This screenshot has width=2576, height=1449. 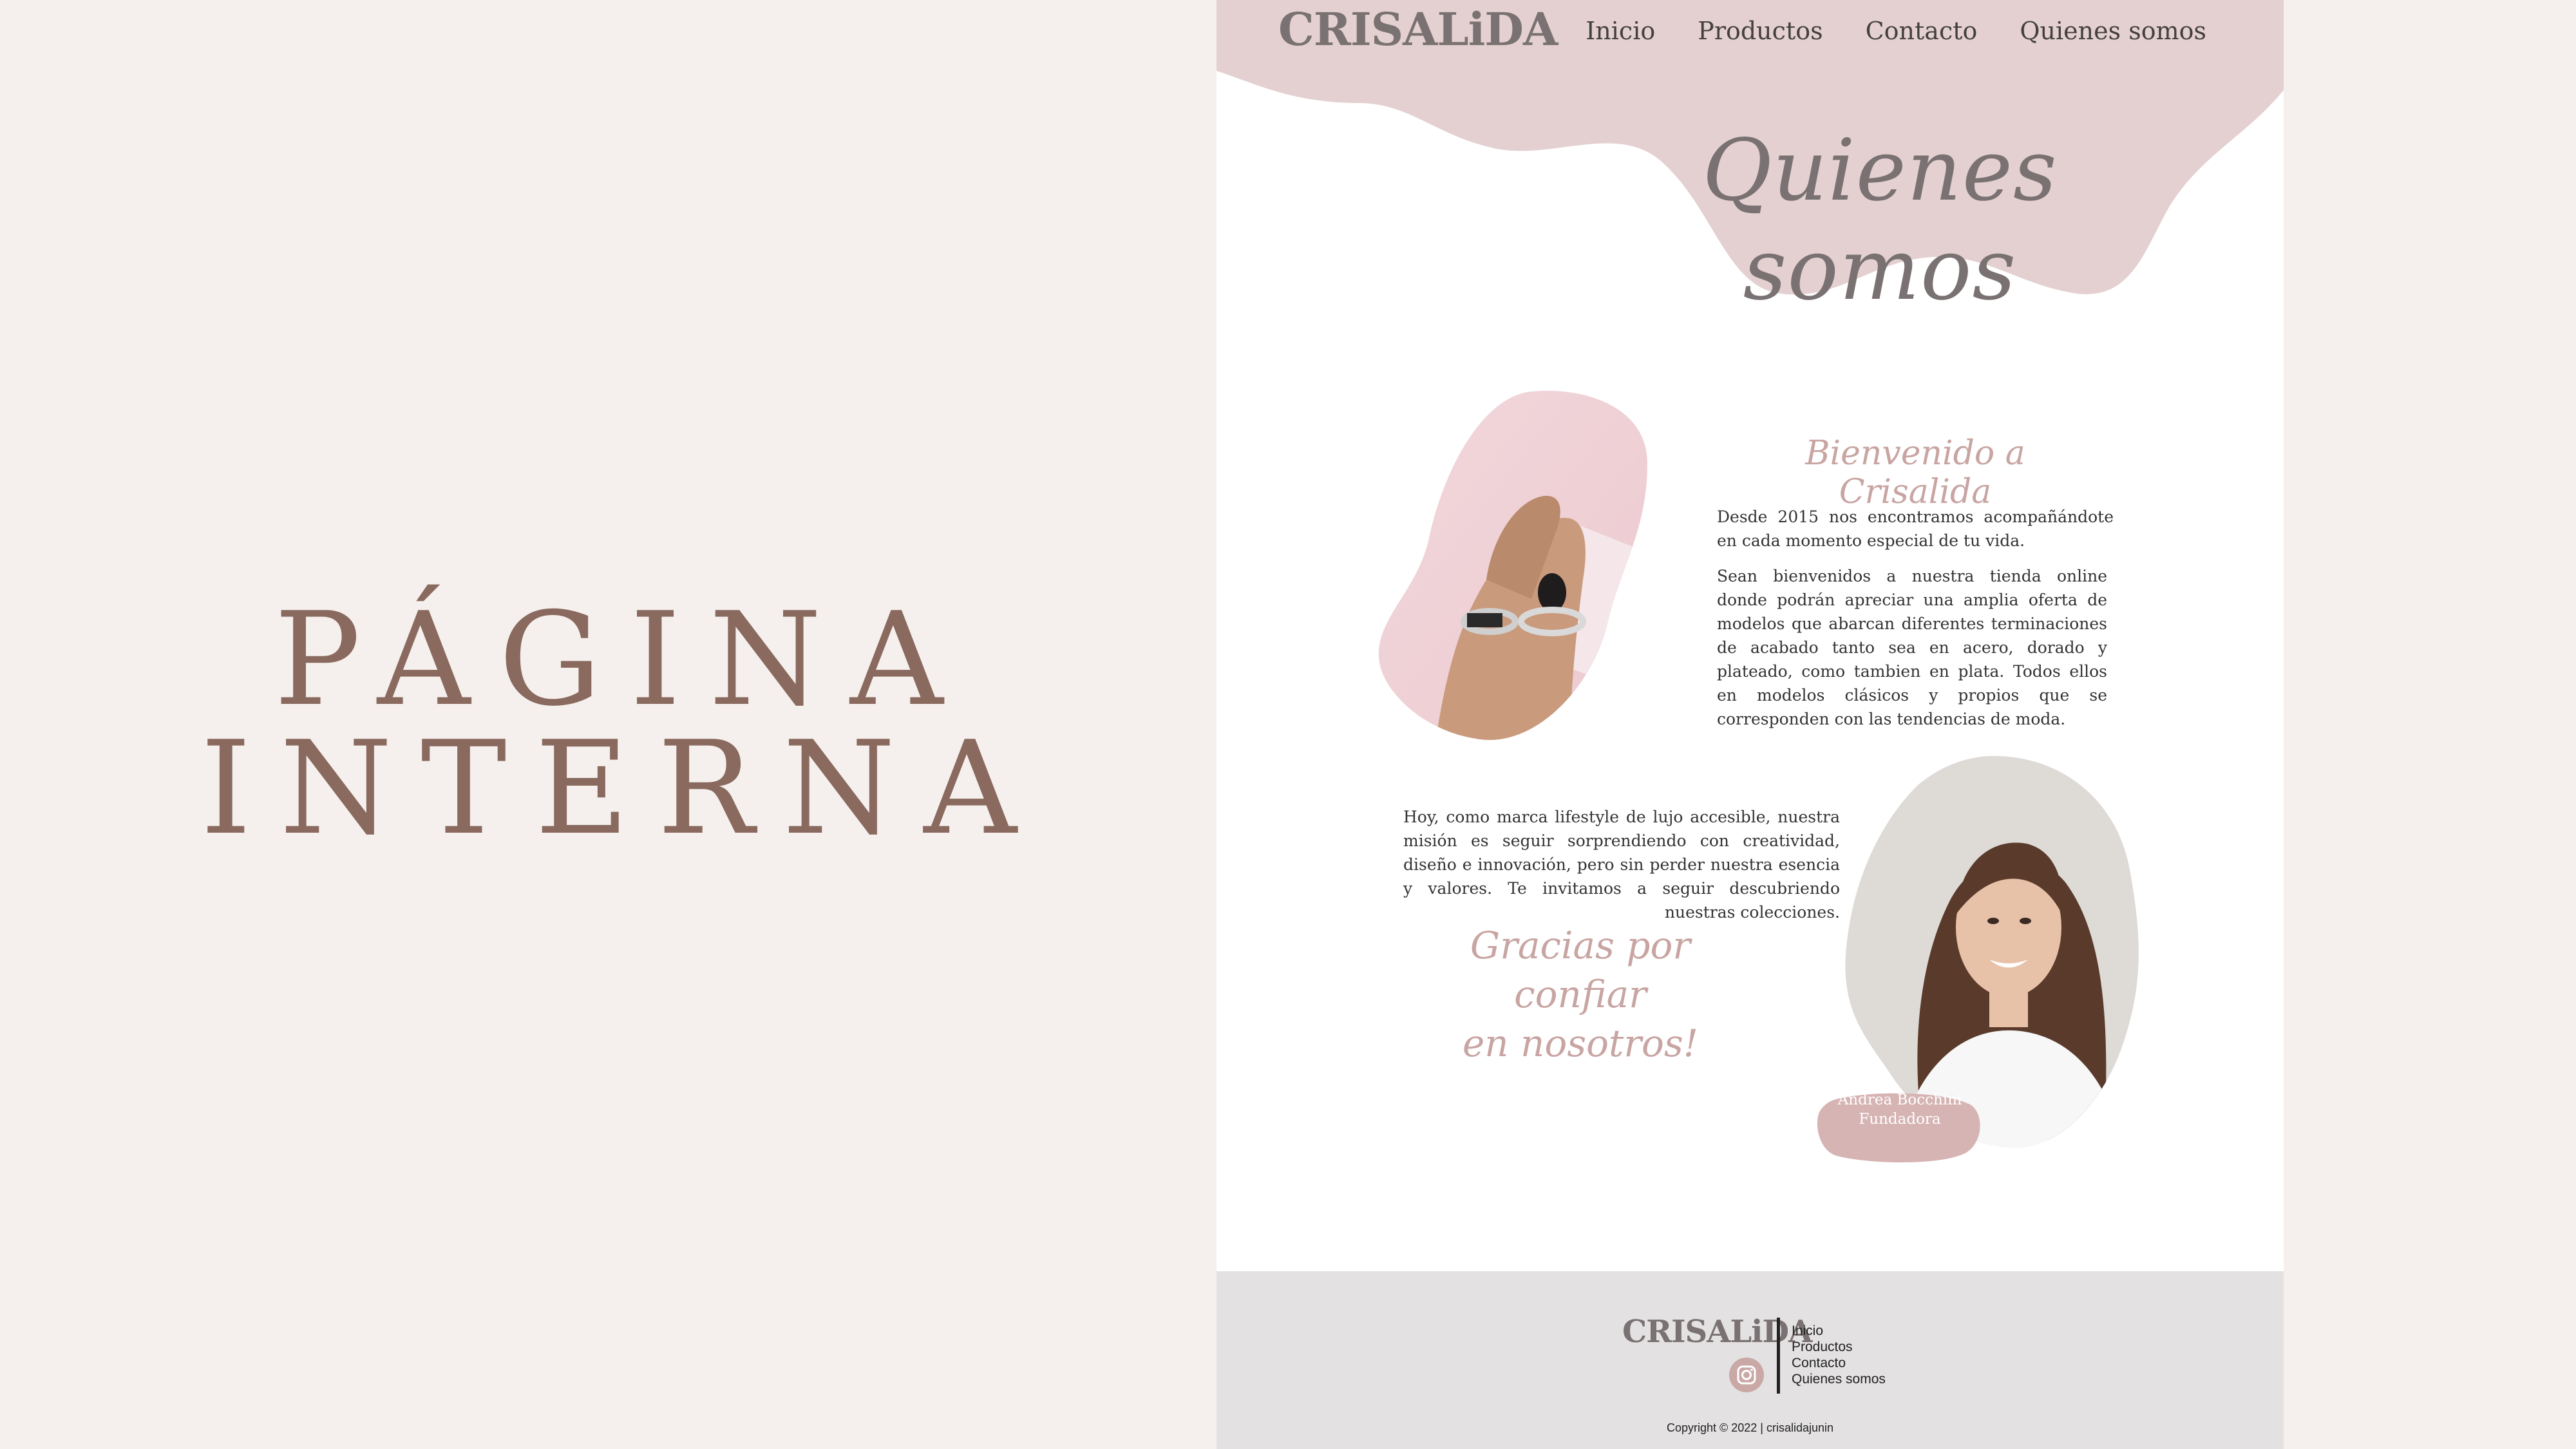 I want to click on thanks-line-1: Gracias por confiar, so click(x=1580, y=970).